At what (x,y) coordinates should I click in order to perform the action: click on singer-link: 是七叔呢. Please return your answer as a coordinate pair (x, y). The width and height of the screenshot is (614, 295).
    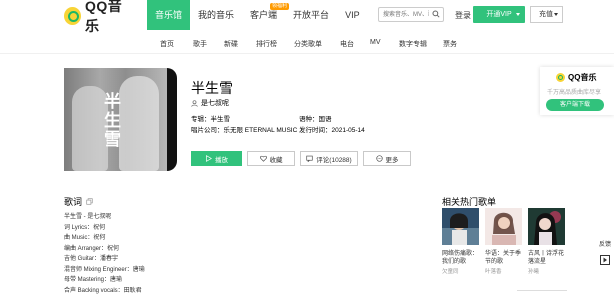
    Looking at the image, I should click on (210, 103).